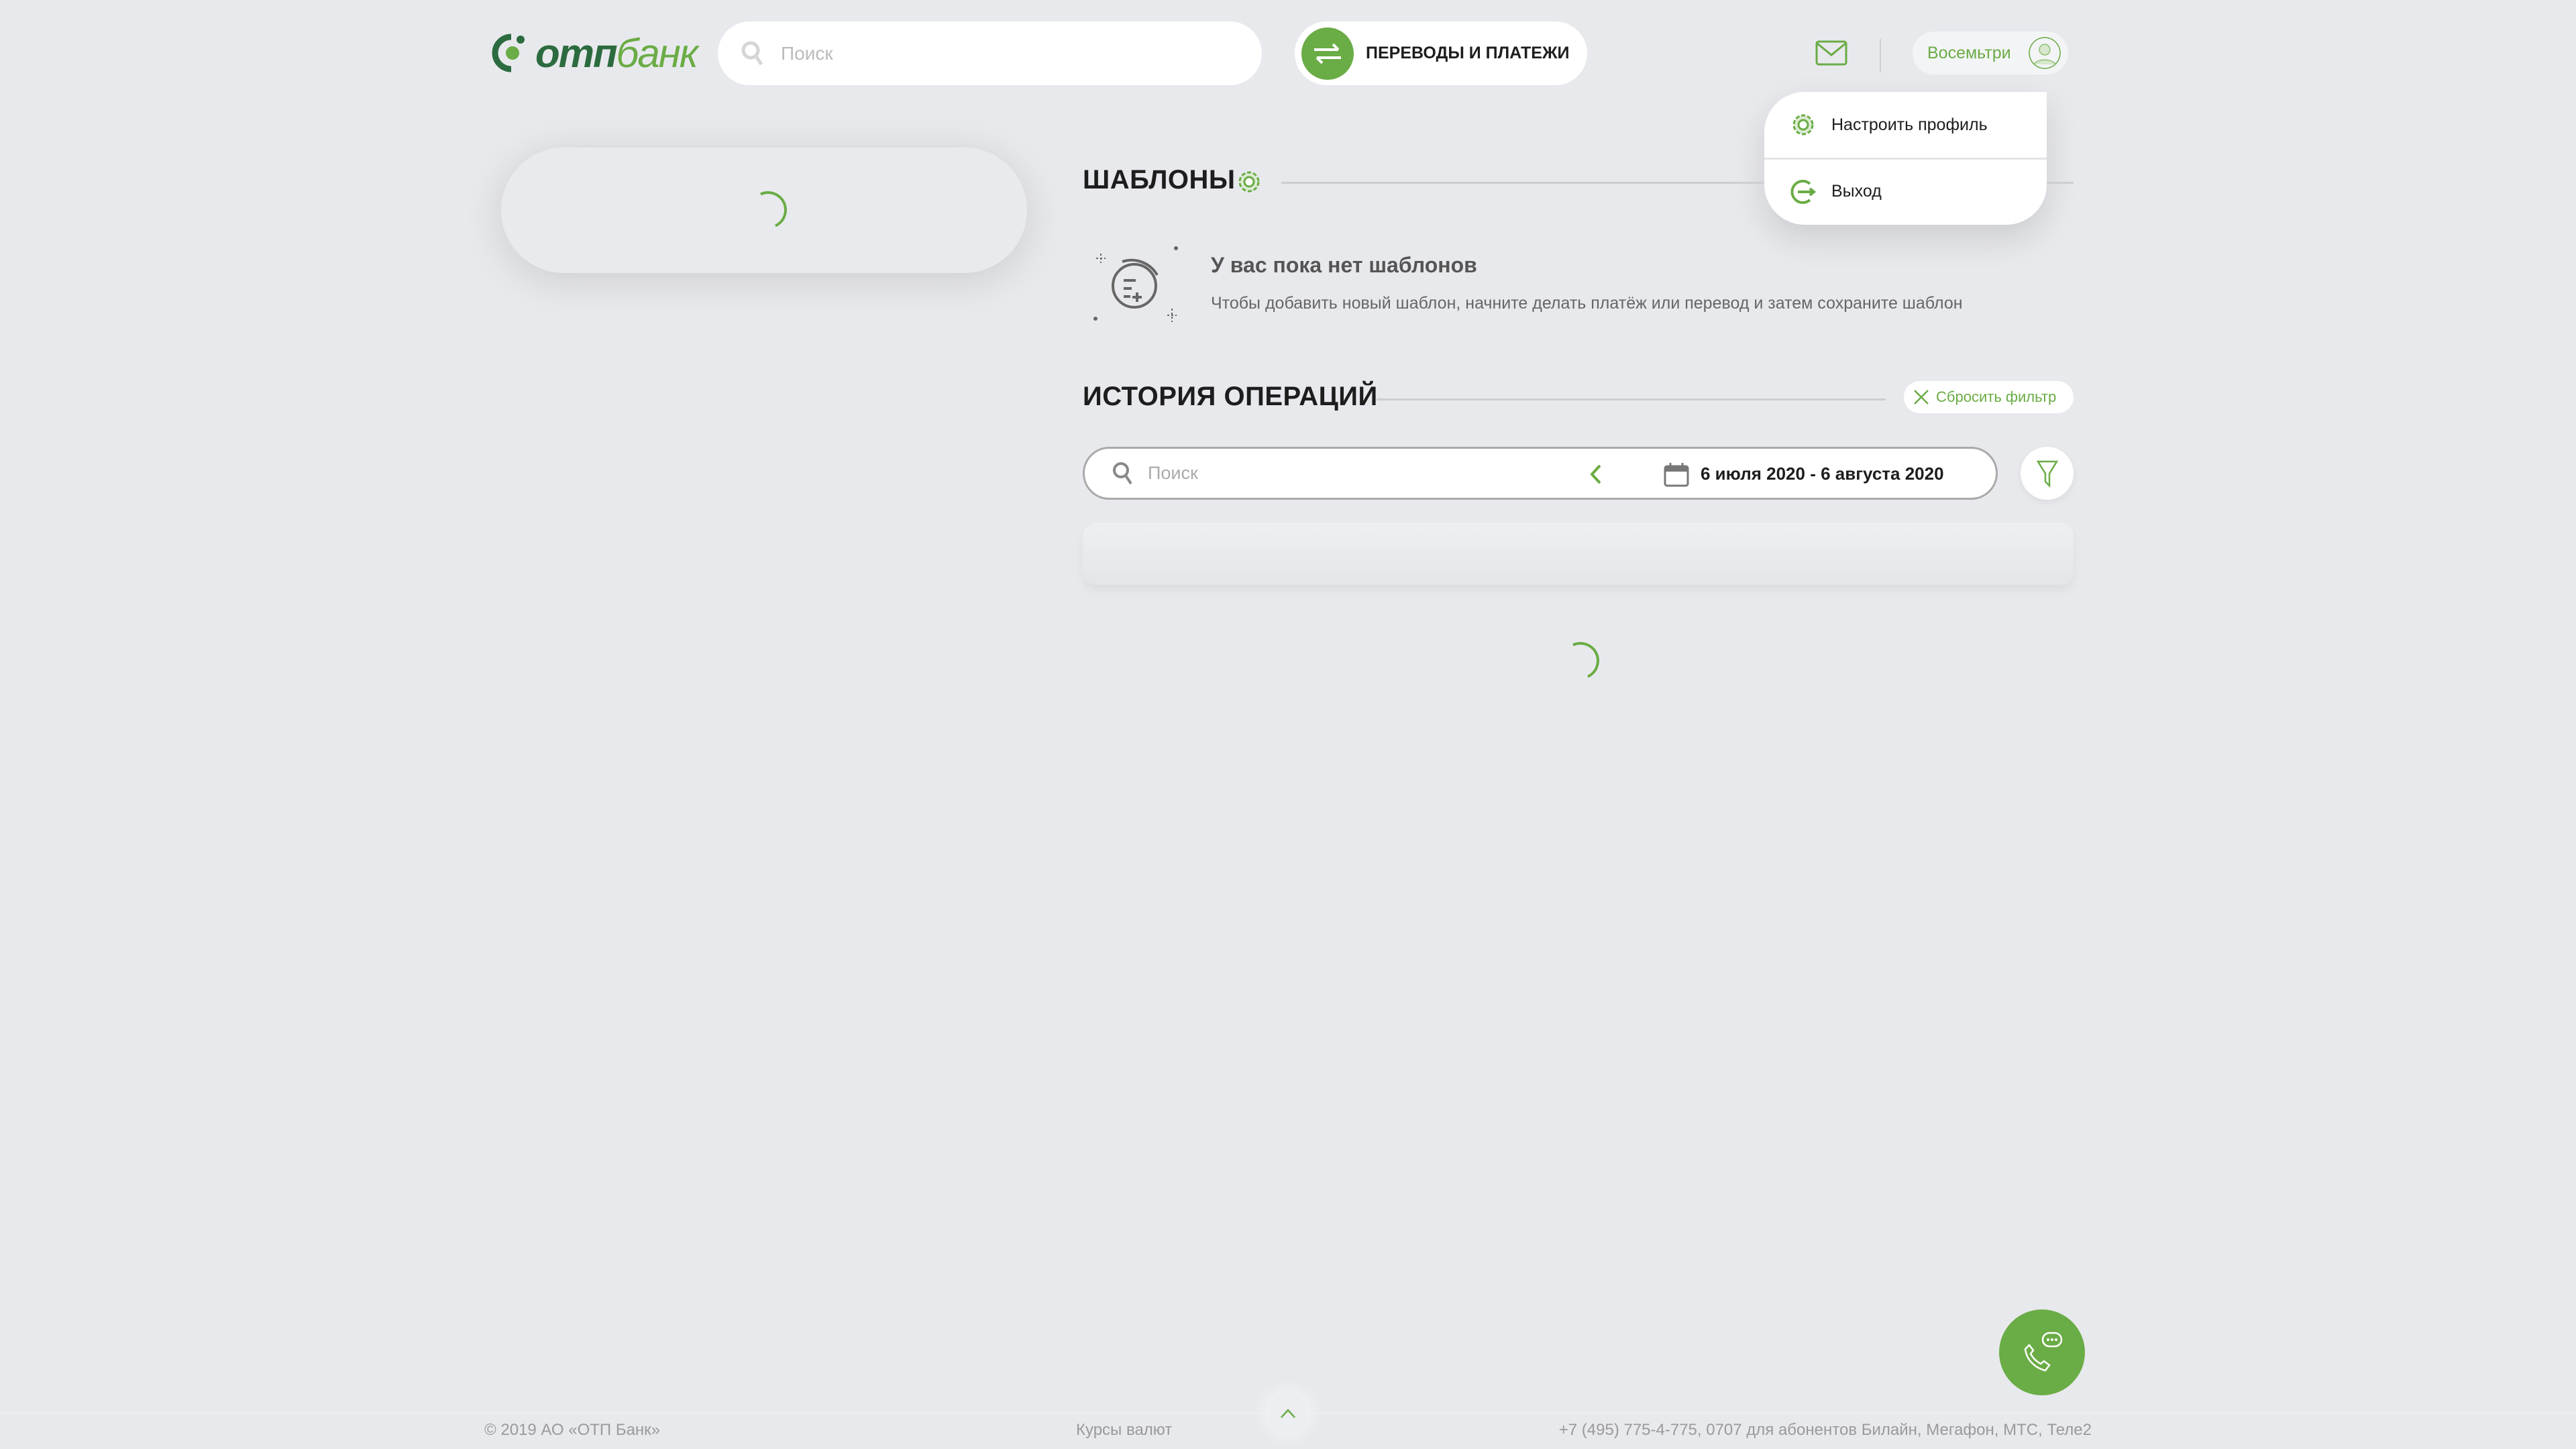  What do you see at coordinates (1249, 182) in the screenshot?
I see `templates-settings-gear-icon` at bounding box center [1249, 182].